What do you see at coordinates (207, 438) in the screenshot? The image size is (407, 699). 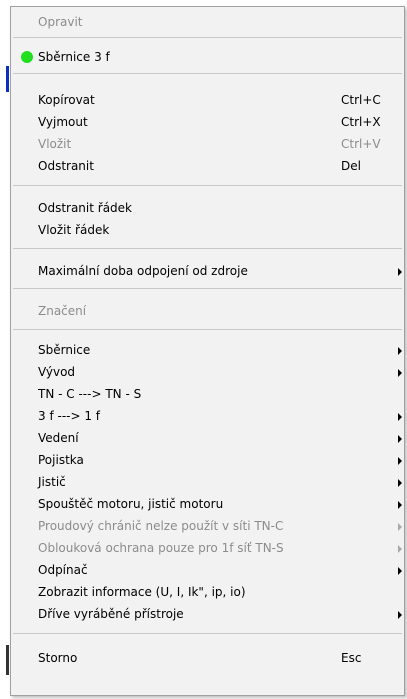 I see `menu-item-vedeni: Vedení` at bounding box center [207, 438].